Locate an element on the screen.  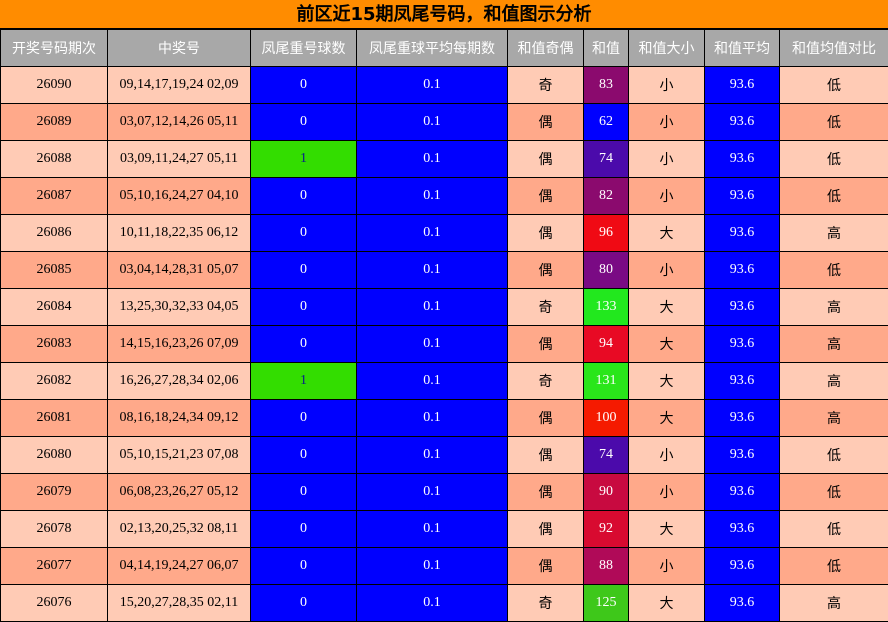
period-cell: 26088 is located at coordinates (54, 159).